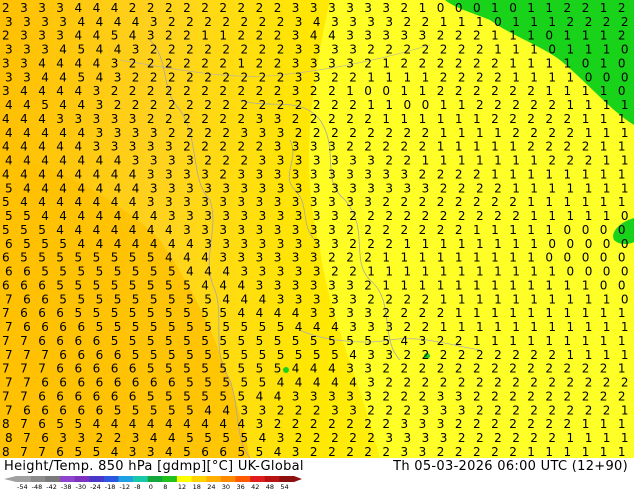  What do you see at coordinates (51, 486) in the screenshot?
I see `colorbar-tick-label: -42` at bounding box center [51, 486].